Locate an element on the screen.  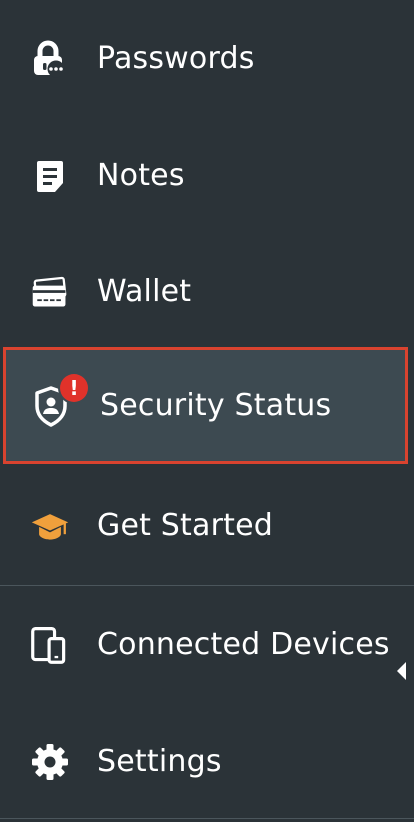
sidebar-item-get-started: Get Started is located at coordinates (207, 525).